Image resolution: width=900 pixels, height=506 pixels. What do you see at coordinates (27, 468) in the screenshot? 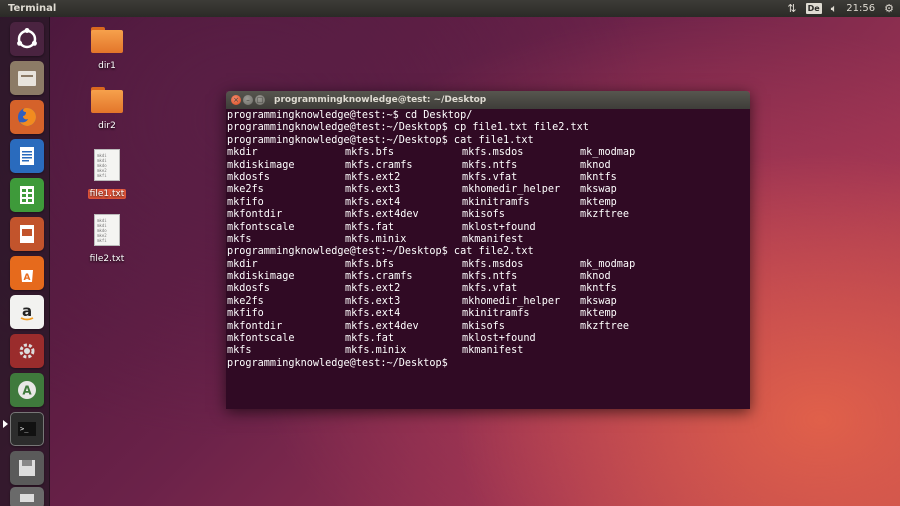
I see `save-icon` at bounding box center [27, 468].